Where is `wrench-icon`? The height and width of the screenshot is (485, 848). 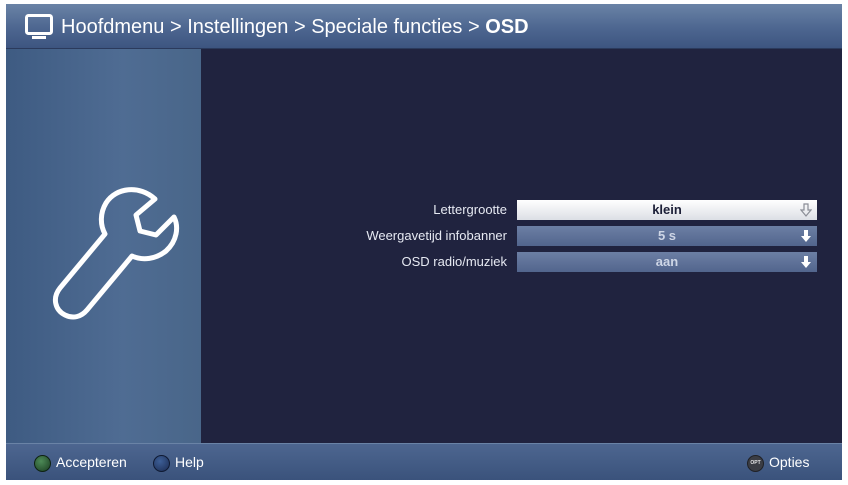 wrench-icon is located at coordinates (116, 253).